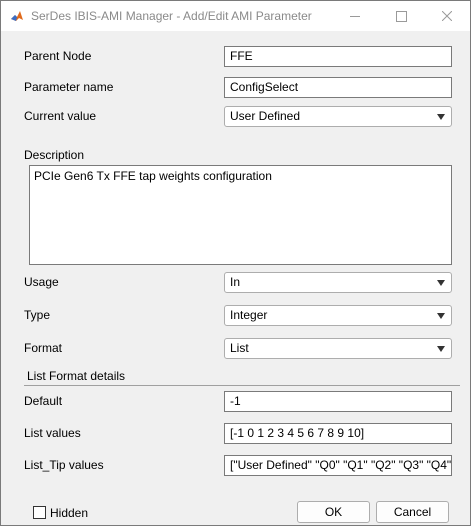  What do you see at coordinates (242, 385) in the screenshot?
I see `section-divider` at bounding box center [242, 385].